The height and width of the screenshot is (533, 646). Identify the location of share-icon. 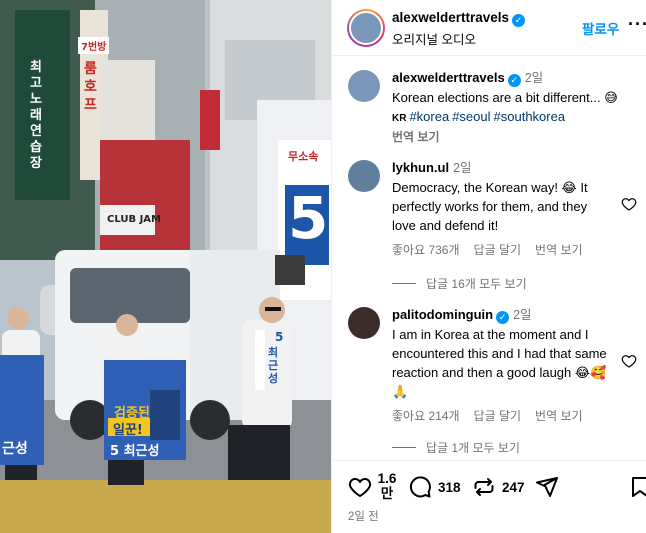
(547, 487).